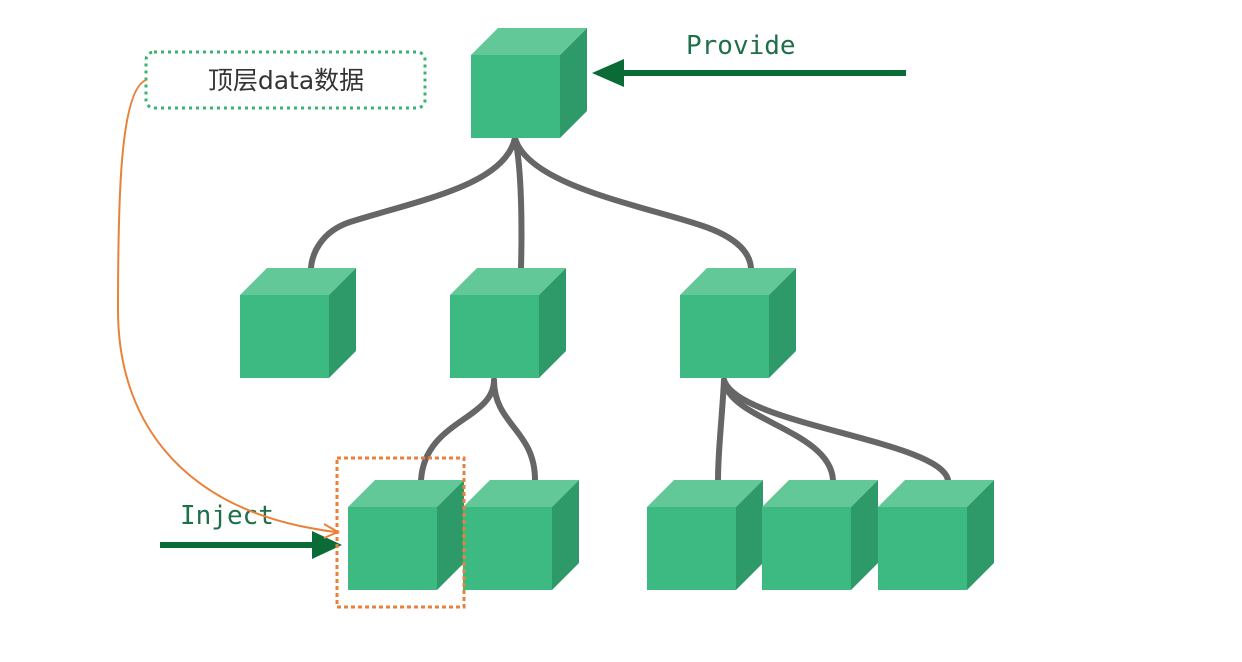 The height and width of the screenshot is (662, 1242). I want to click on grandchild-2-cube, so click(521, 535).